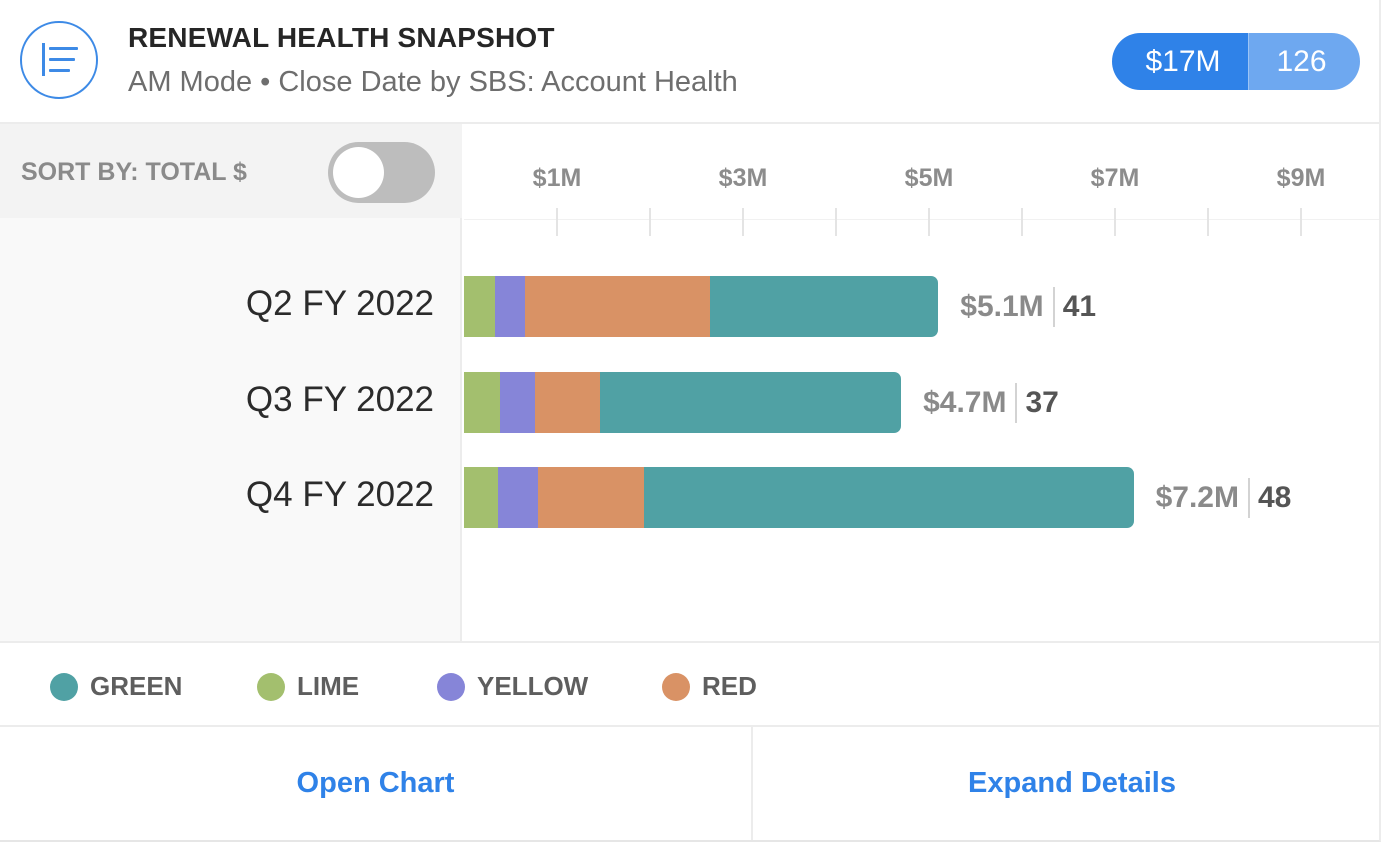  I want to click on legend-label: LIME, so click(328, 686).